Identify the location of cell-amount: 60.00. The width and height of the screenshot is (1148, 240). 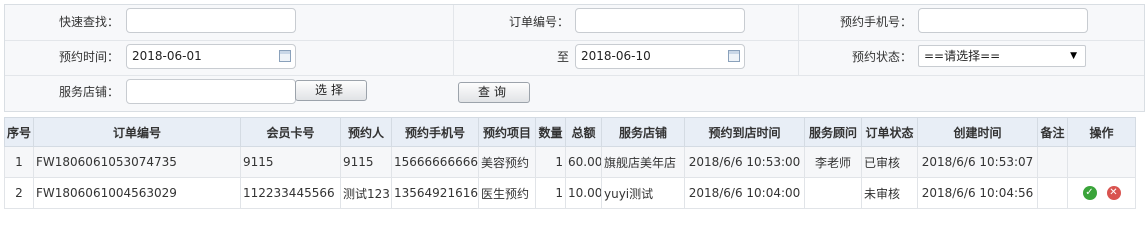
(583, 162).